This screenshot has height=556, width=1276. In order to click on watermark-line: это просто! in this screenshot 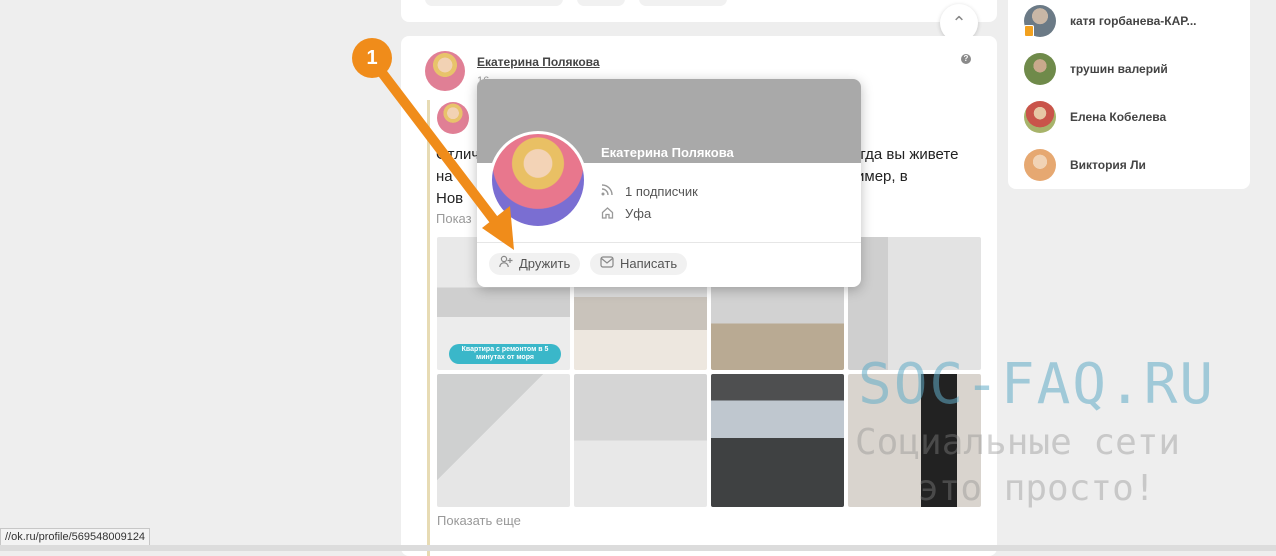, I will do `click(1036, 488)`.